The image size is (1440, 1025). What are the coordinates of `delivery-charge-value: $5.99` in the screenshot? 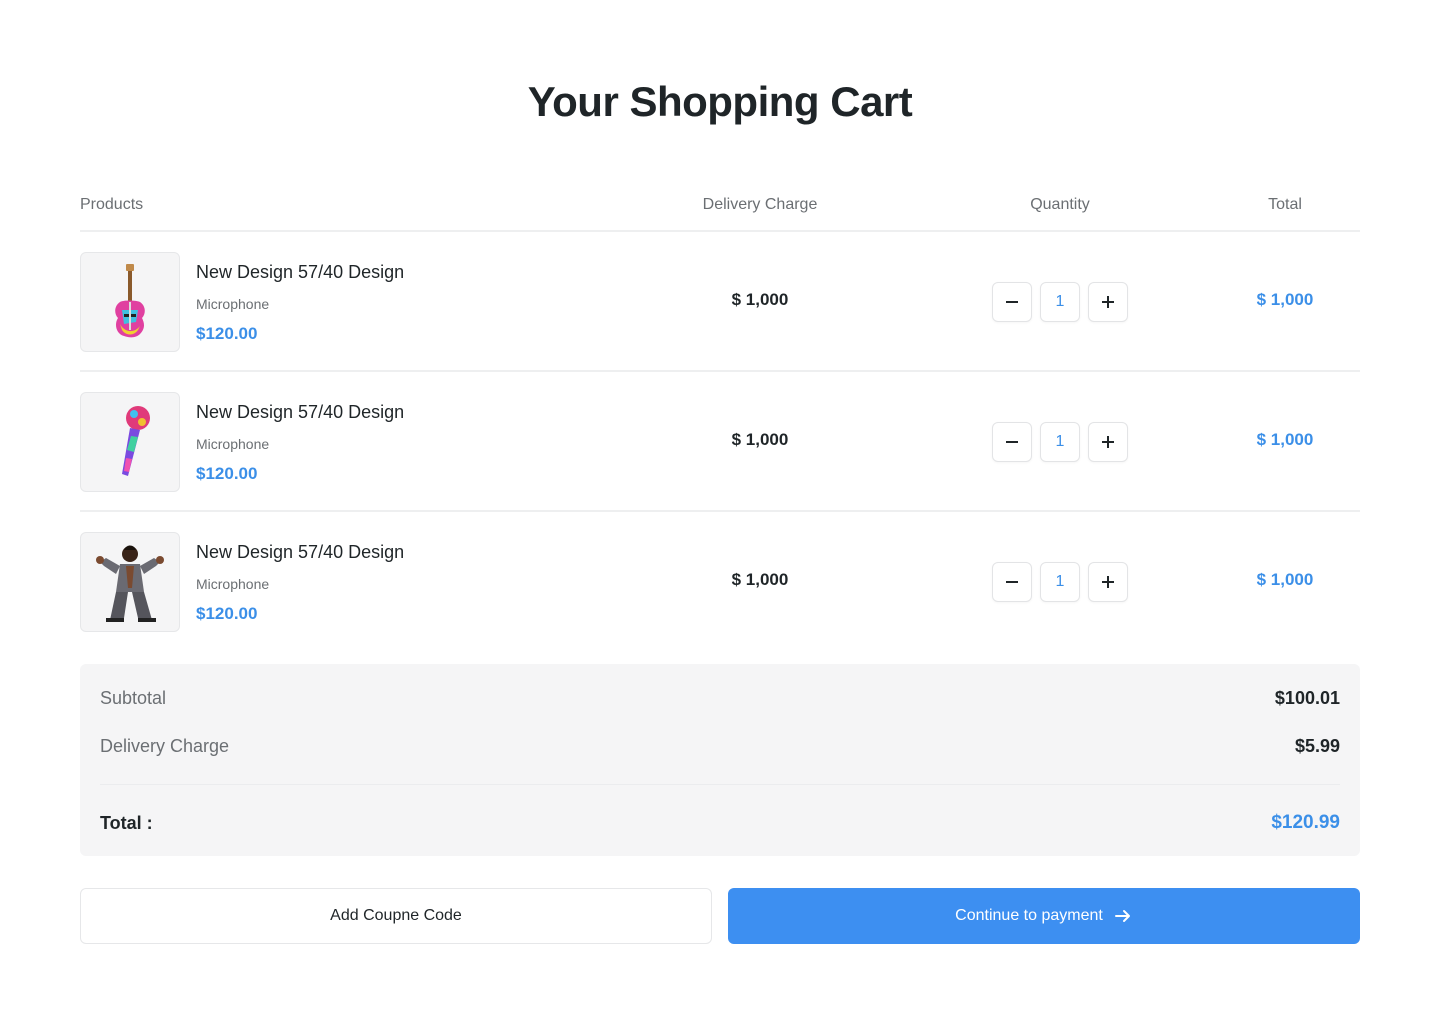 It's located at (1317, 746).